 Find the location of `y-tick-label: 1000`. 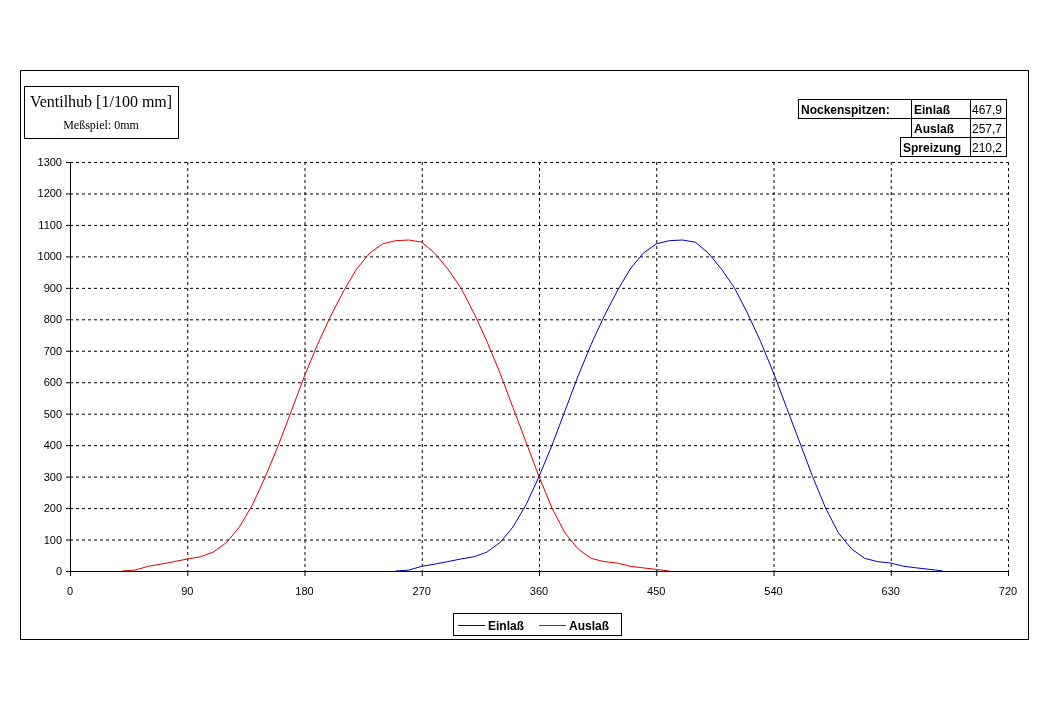

y-tick-label: 1000 is located at coordinates (49, 256).